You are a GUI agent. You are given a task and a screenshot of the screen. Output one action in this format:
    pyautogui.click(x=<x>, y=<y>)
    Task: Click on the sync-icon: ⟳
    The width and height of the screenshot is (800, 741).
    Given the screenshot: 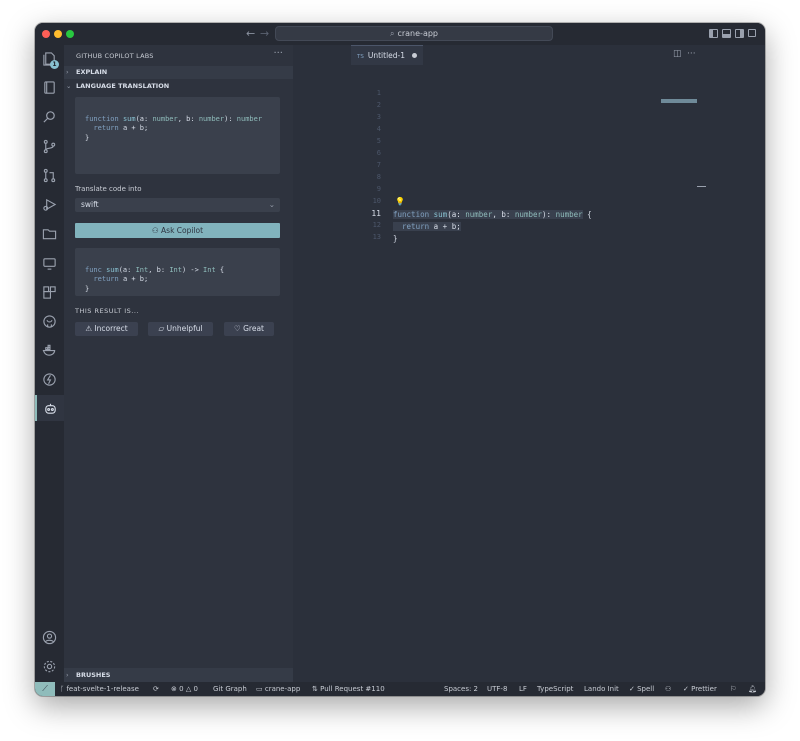 What is the action you would take?
    pyautogui.click(x=156, y=689)
    